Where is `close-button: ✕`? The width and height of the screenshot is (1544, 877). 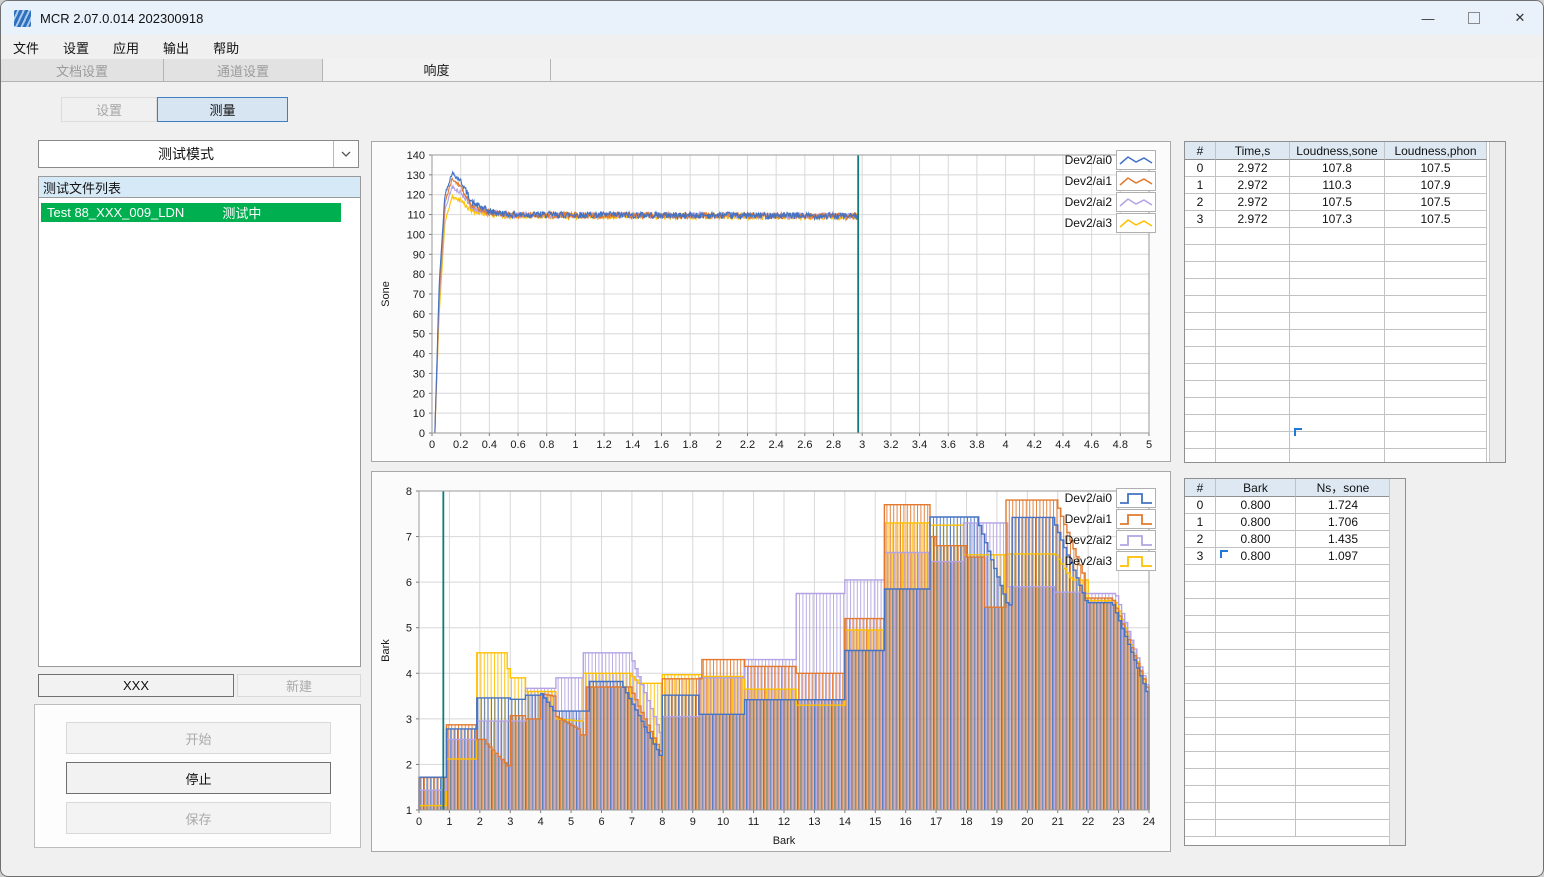
close-button: ✕ is located at coordinates (1520, 18).